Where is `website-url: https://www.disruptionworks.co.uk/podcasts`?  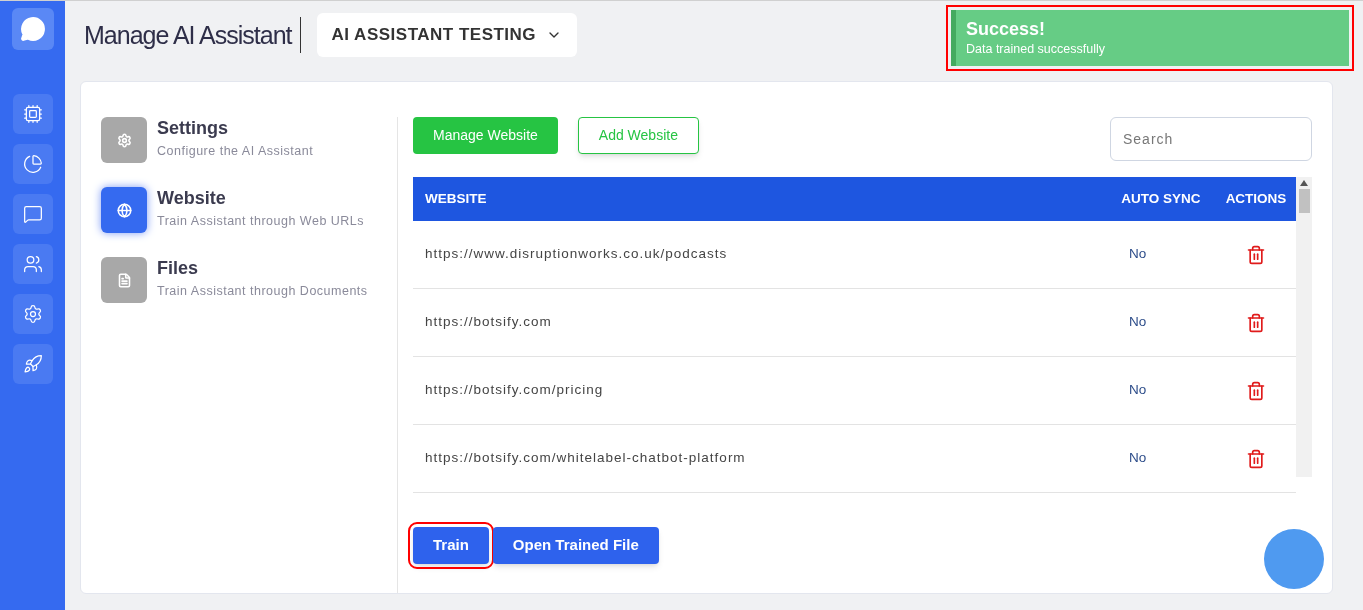 website-url: https://www.disruptionworks.co.uk/podcasts is located at coordinates (576, 254).